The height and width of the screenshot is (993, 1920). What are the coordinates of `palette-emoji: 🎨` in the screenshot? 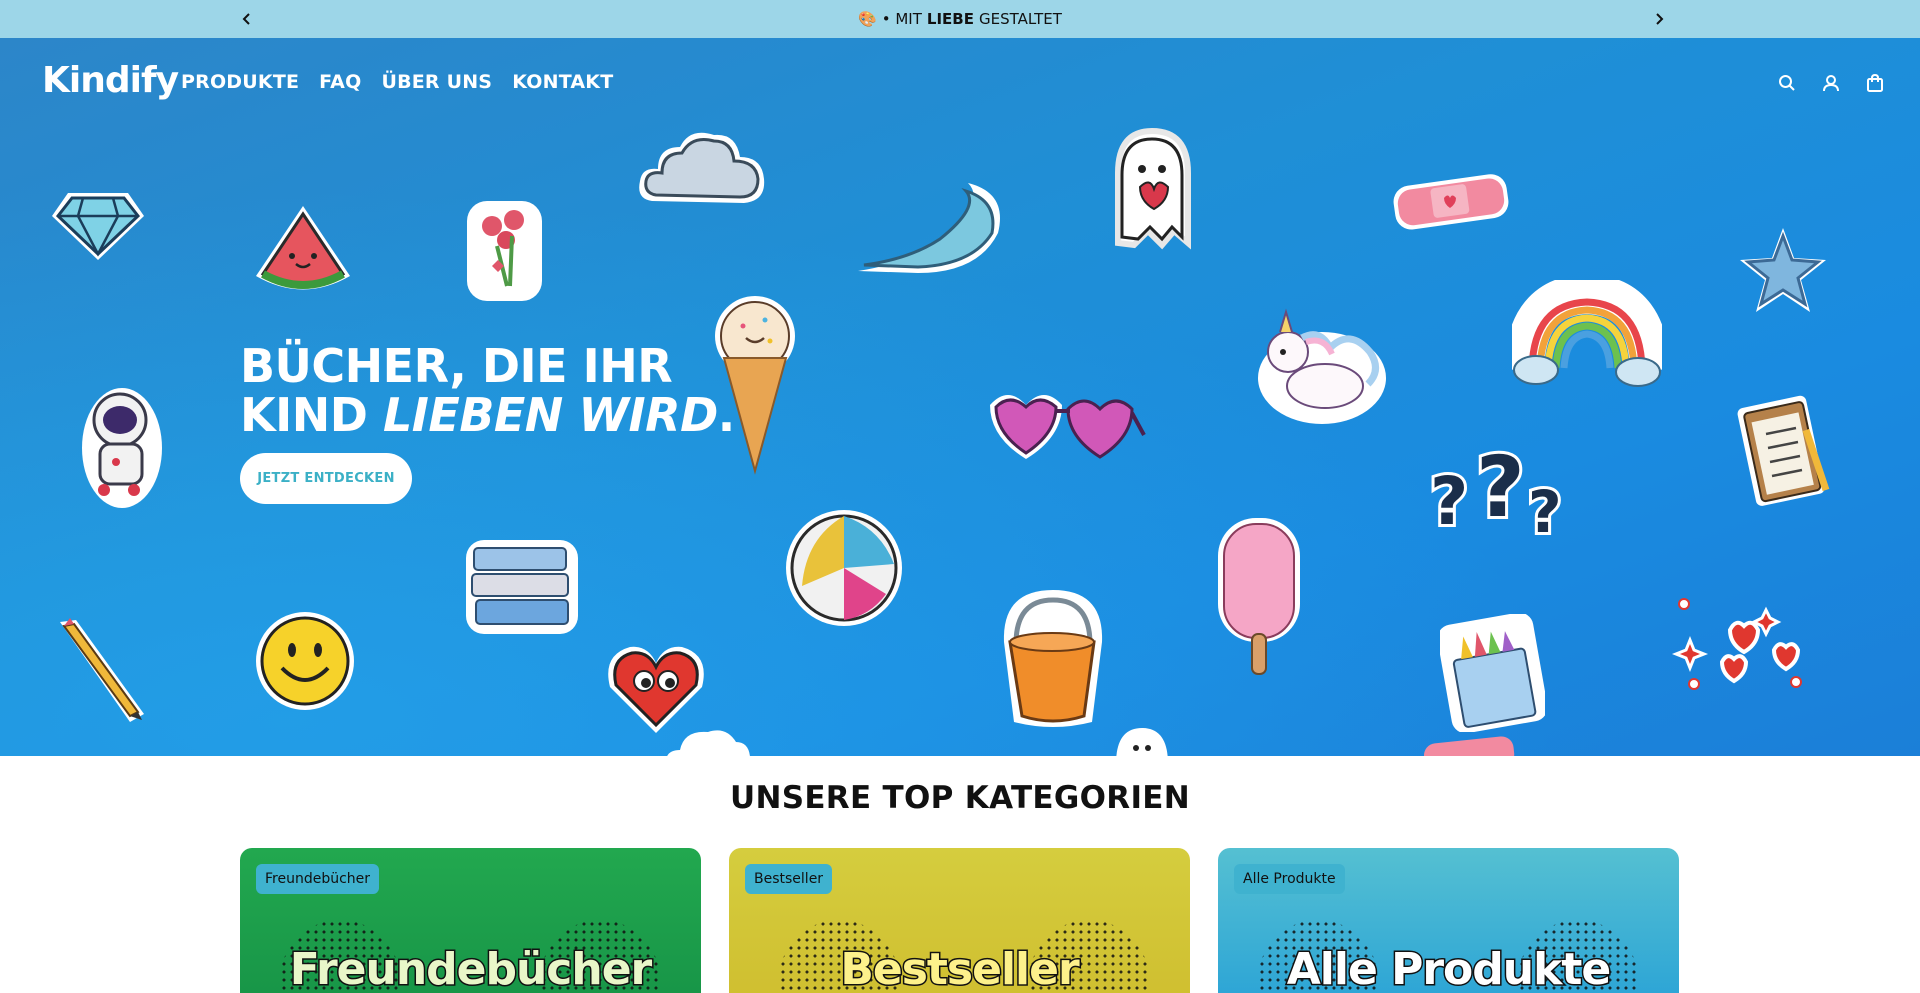 It's located at (867, 19).